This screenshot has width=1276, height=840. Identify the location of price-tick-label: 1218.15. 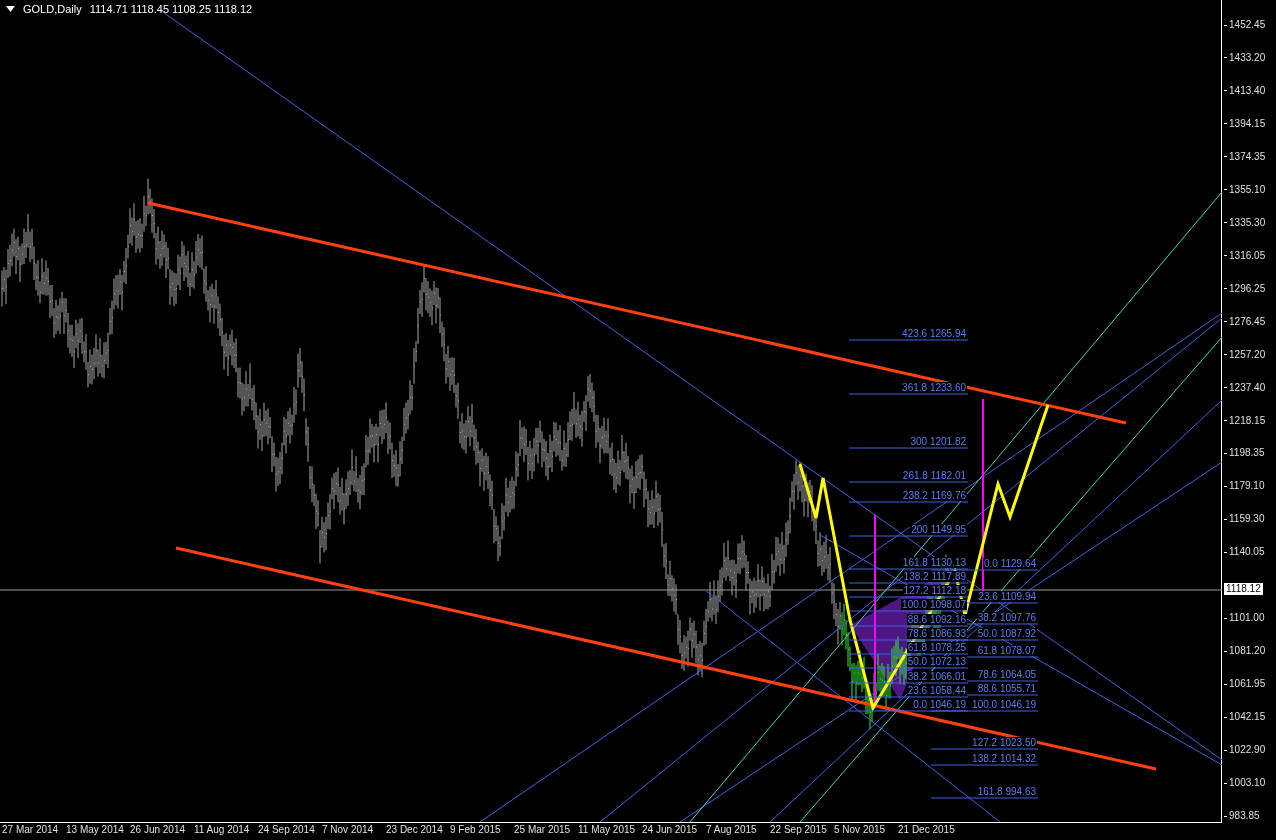
(1247, 420).